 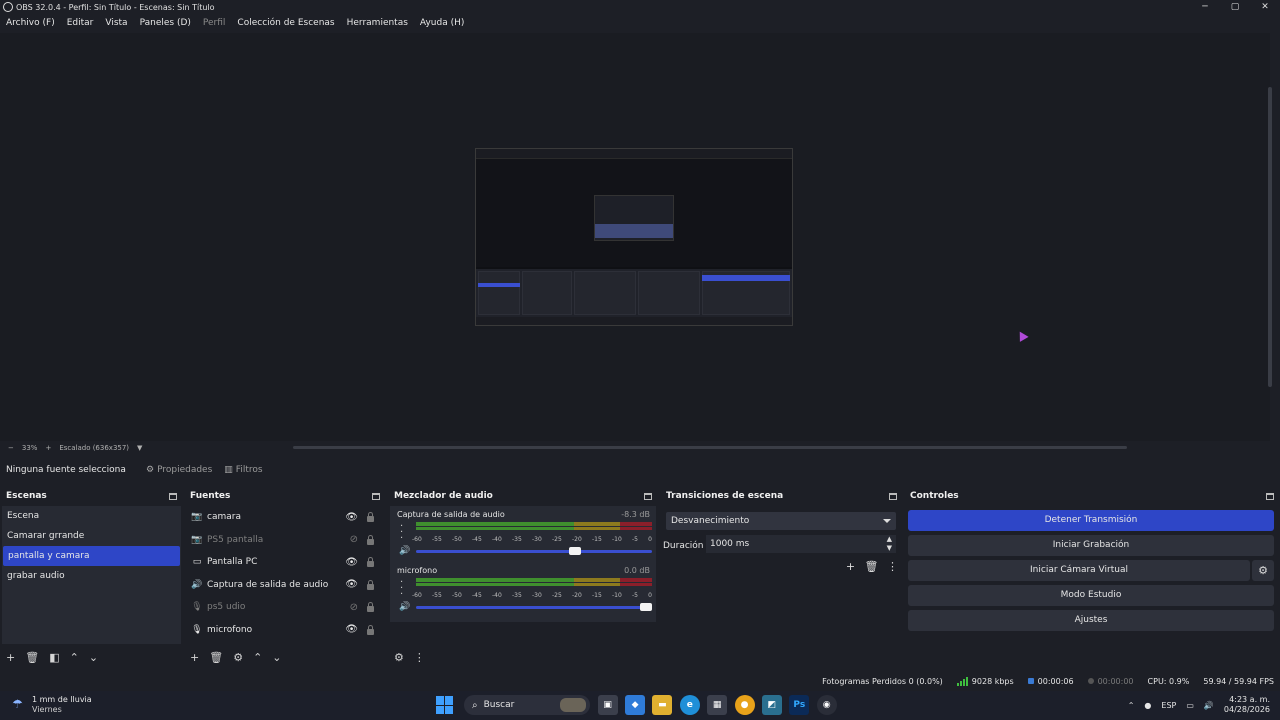 What do you see at coordinates (1247, 705) in the screenshot?
I see `clock: 4:23 a. m. 04/28/2026` at bounding box center [1247, 705].